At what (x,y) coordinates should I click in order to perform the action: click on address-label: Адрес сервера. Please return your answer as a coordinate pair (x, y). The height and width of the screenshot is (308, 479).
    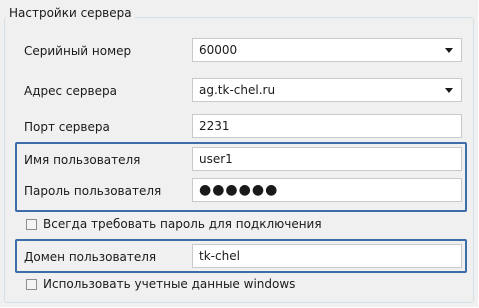
    Looking at the image, I should click on (70, 91).